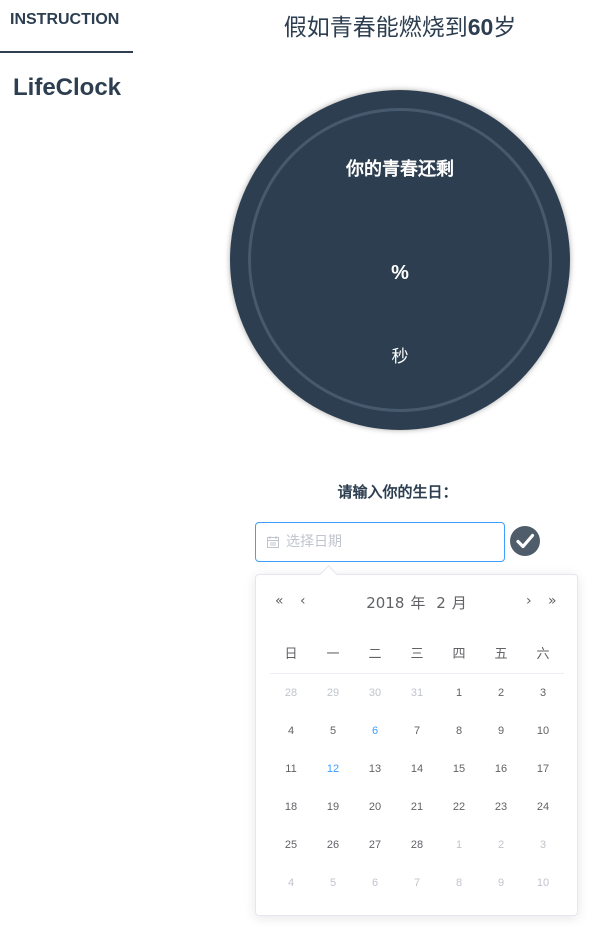 This screenshot has height=927, width=593. What do you see at coordinates (543, 807) in the screenshot?
I see `day-cell: 24` at bounding box center [543, 807].